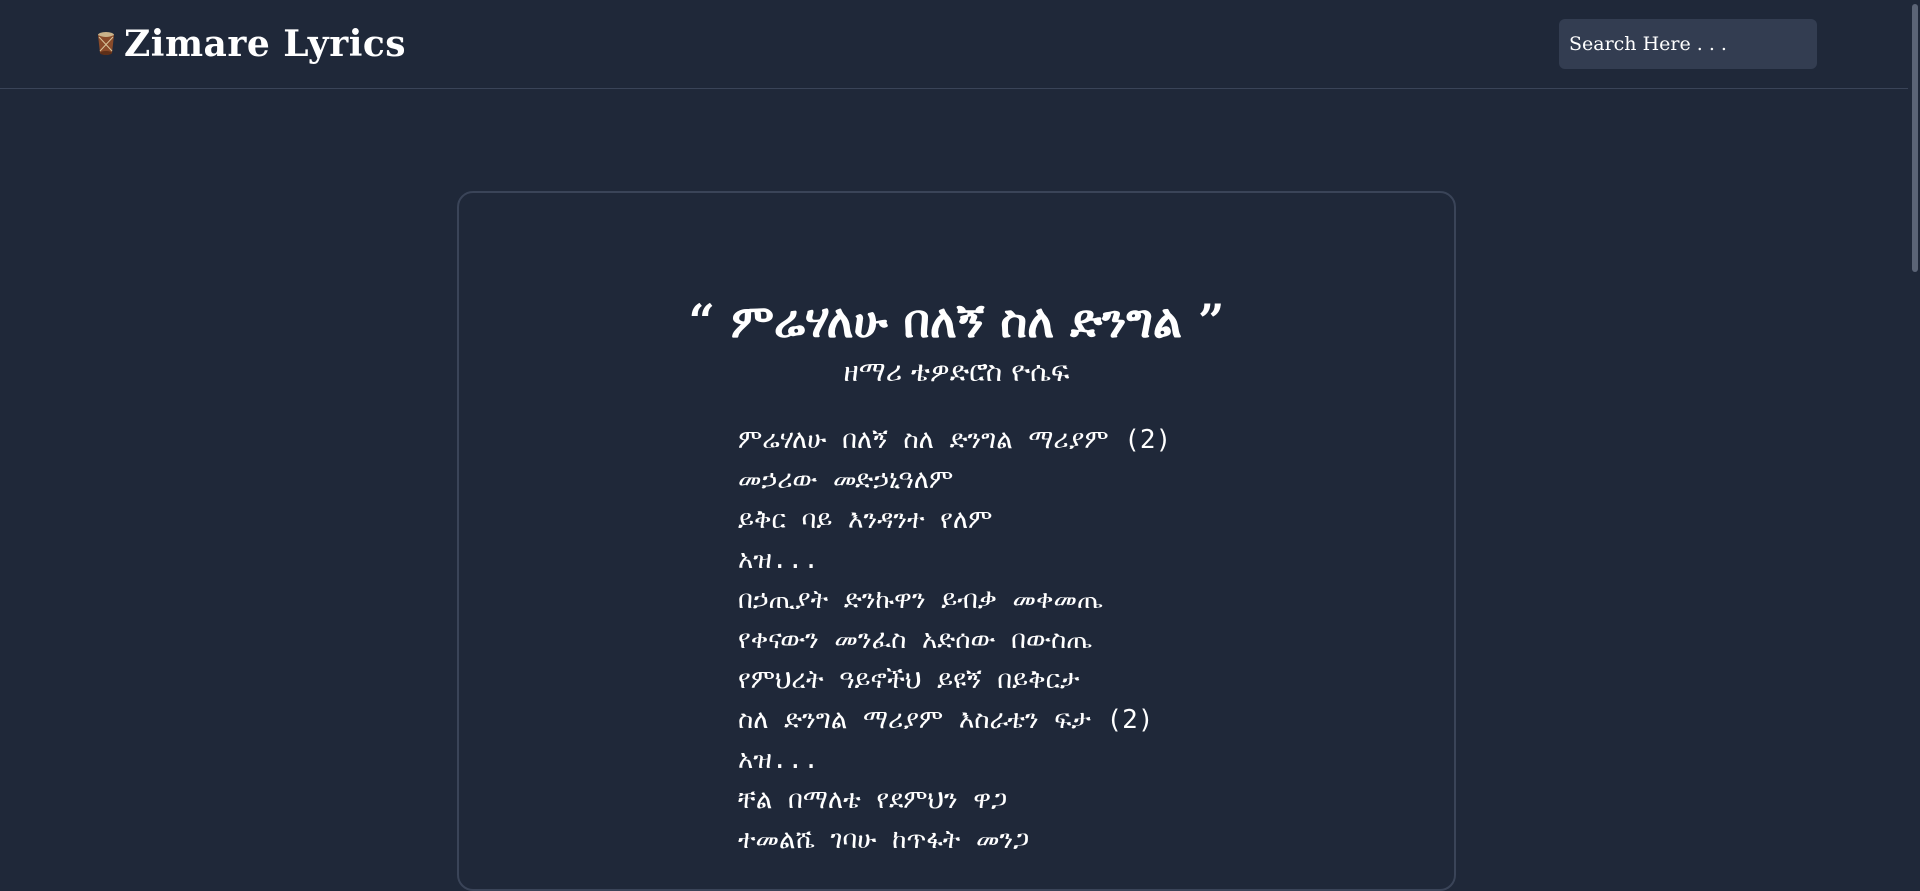 The image size is (1920, 891). I want to click on lyric-line: መኃሪው መድኃኒዓለም, so click(846, 480).